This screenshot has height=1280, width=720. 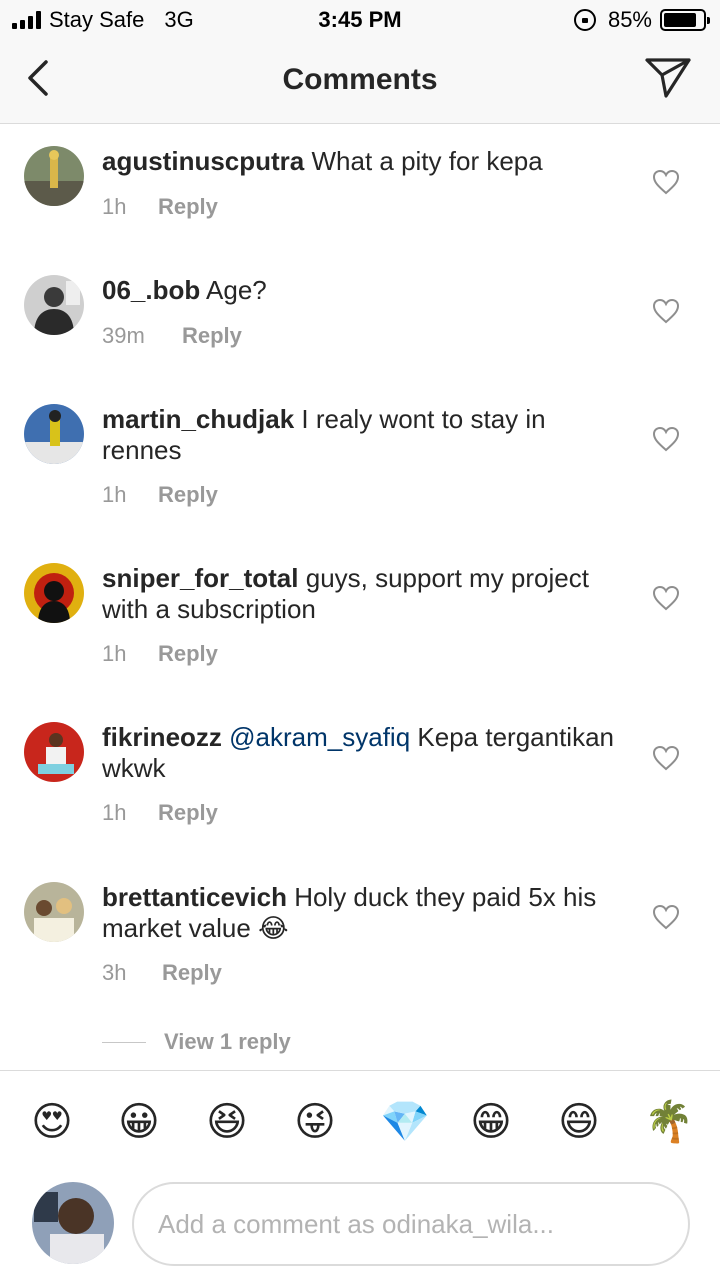 I want to click on grinning-emoji: 😀, so click(x=139, y=1122).